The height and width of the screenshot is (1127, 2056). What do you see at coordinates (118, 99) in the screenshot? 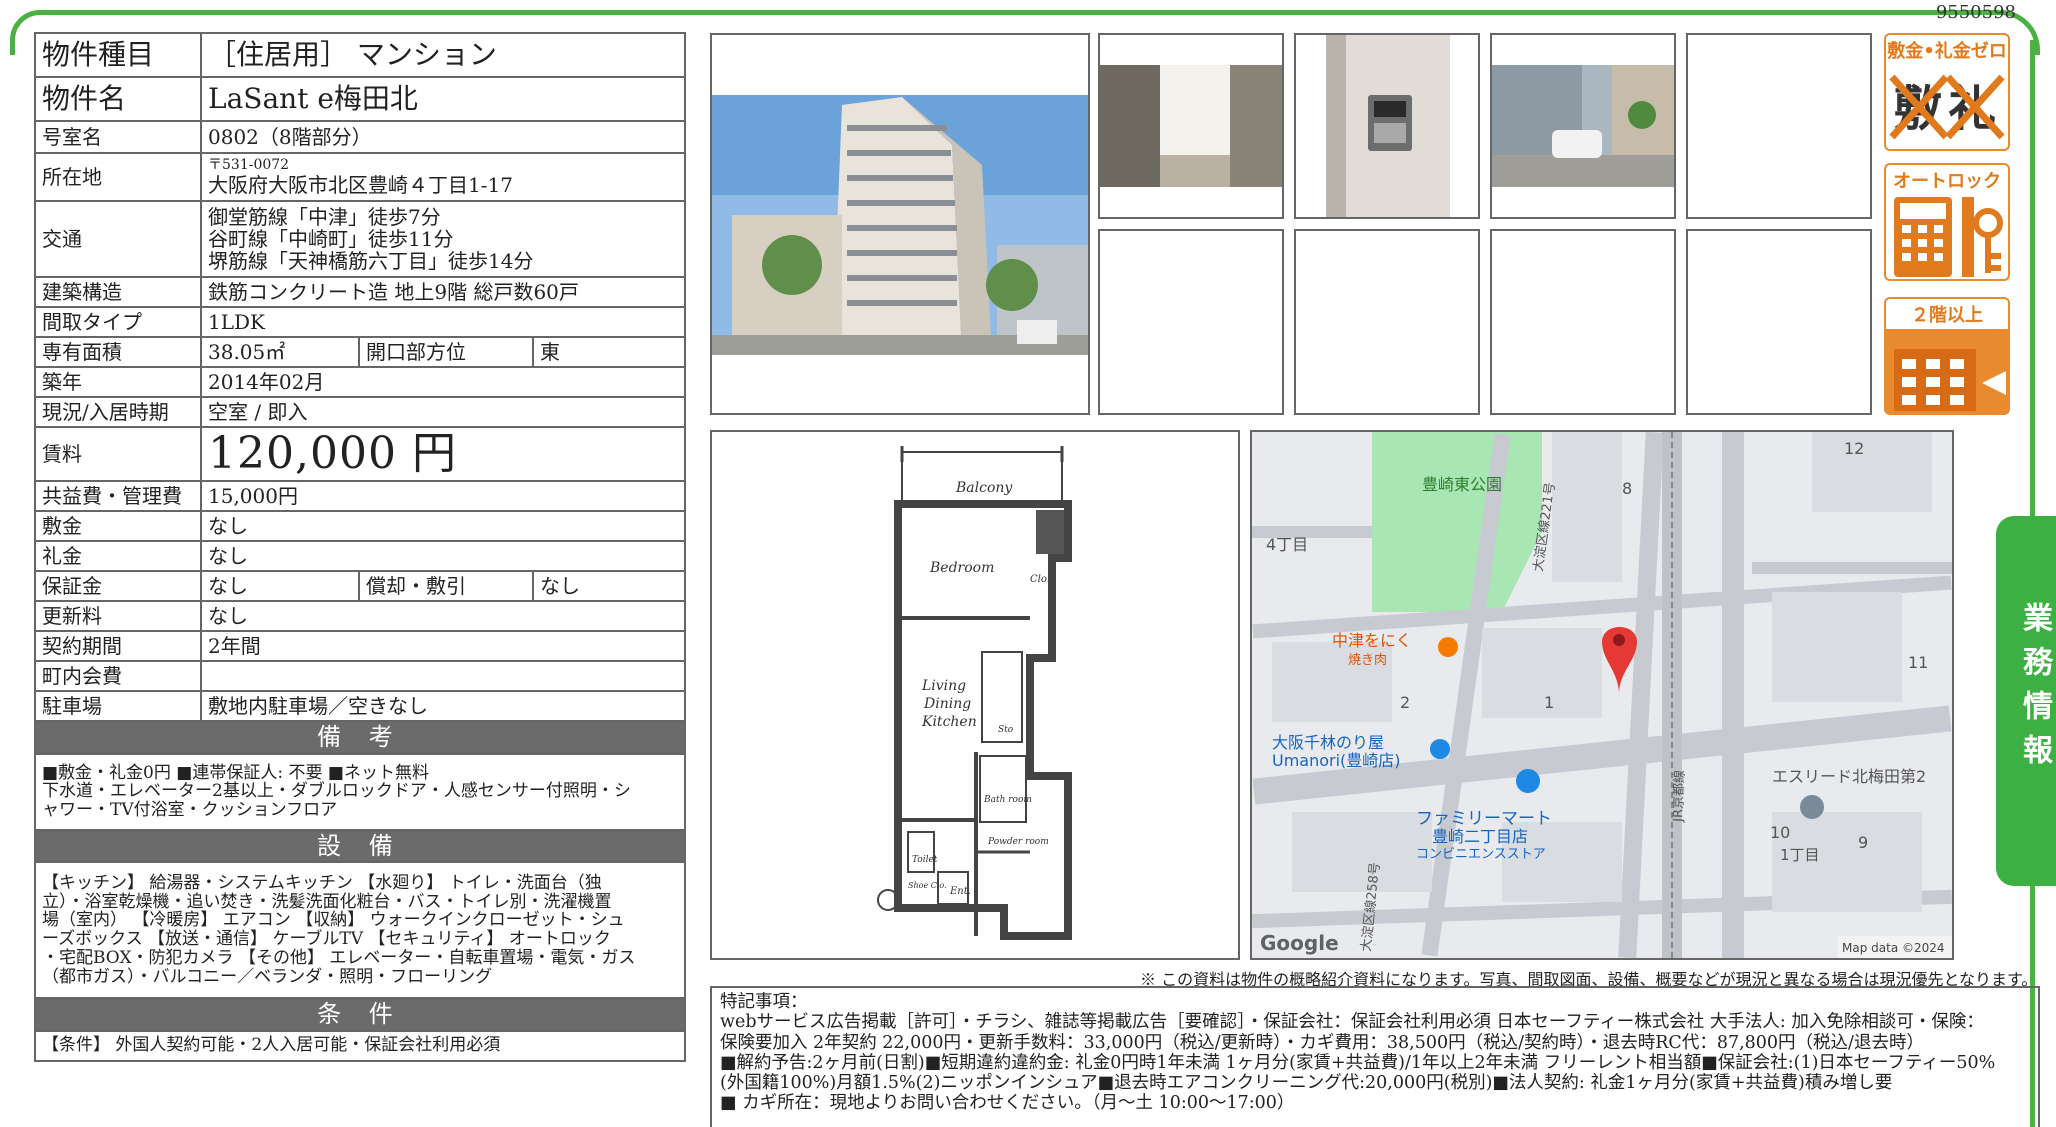
I see `name-label: 物件名` at bounding box center [118, 99].